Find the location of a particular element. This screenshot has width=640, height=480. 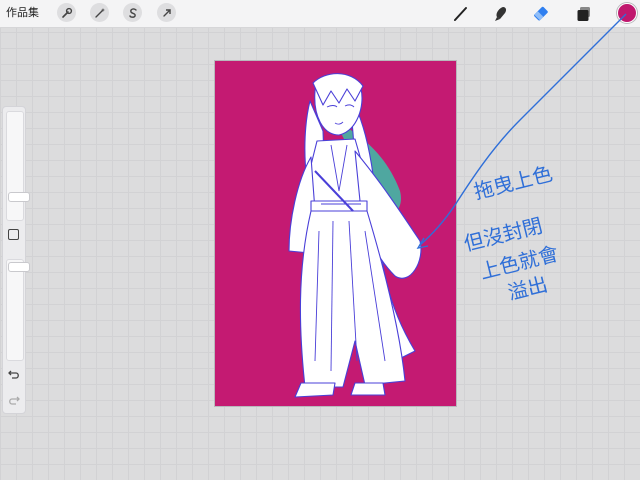

transform-arrow-icon is located at coordinates (166, 12).